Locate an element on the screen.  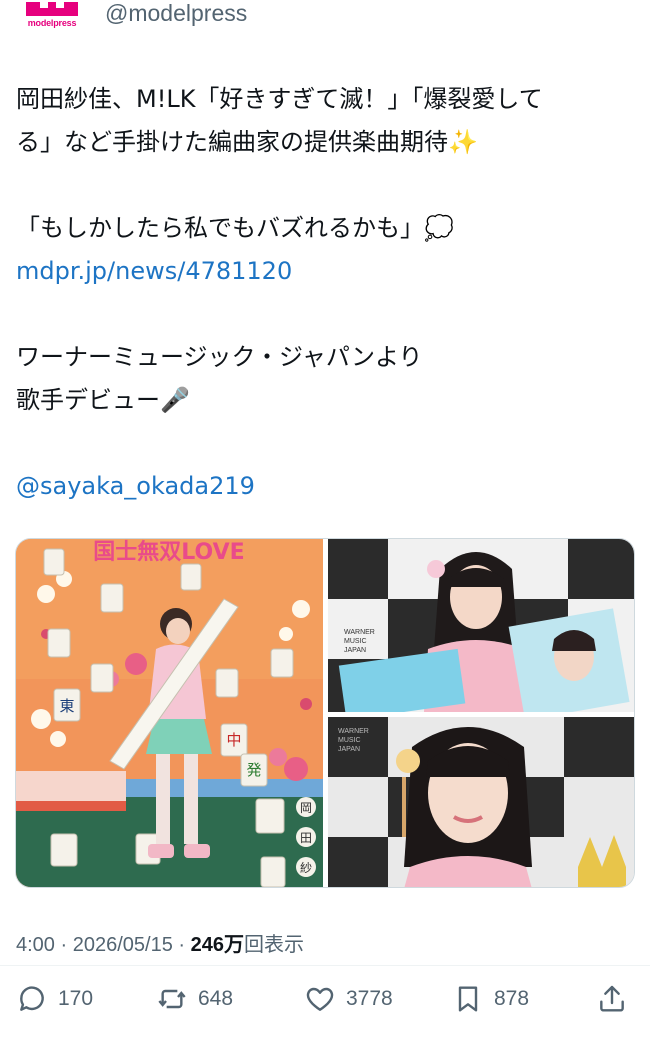
share-icon is located at coordinates (612, 998).